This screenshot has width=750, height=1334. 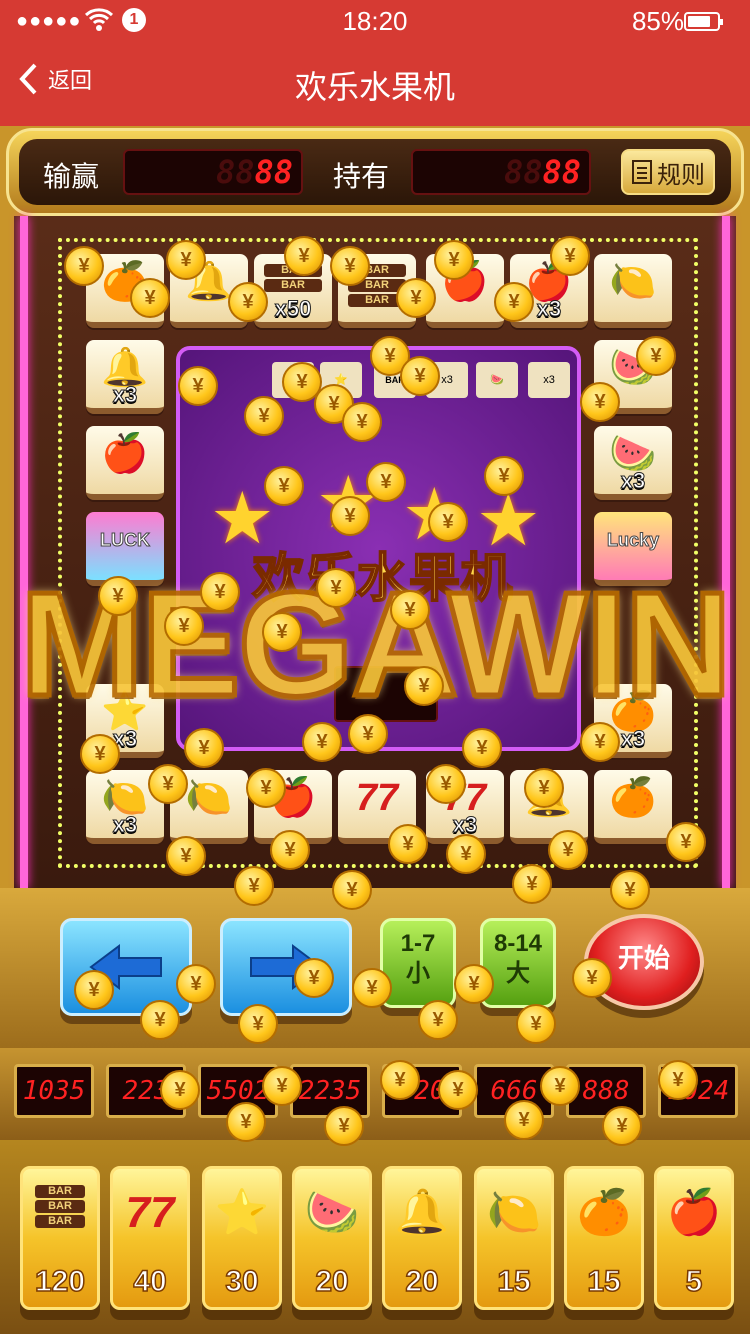 I want to click on bet-value: 20, so click(x=422, y=1281).